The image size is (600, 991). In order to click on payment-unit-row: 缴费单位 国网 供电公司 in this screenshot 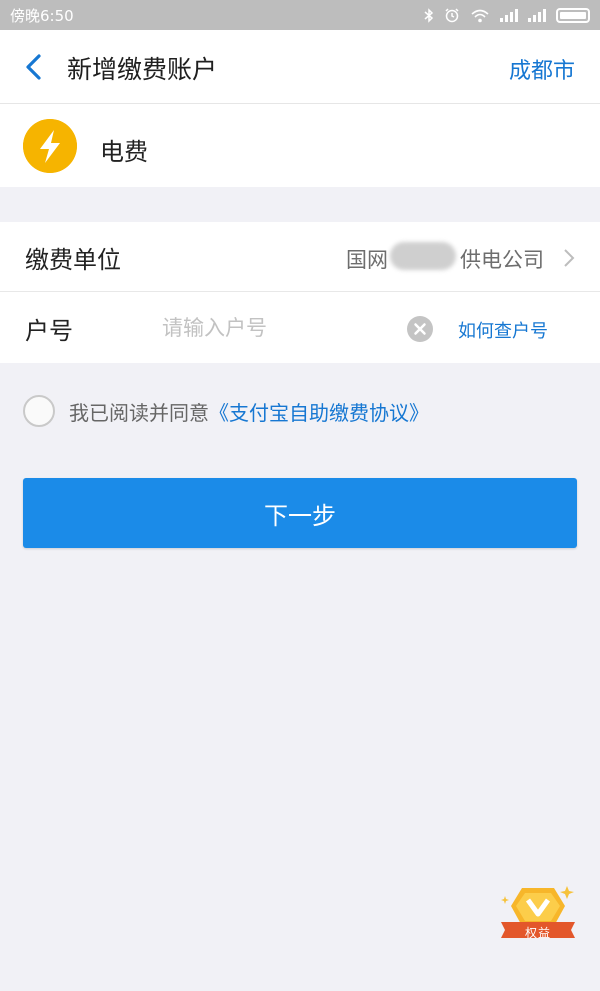, I will do `click(300, 257)`.